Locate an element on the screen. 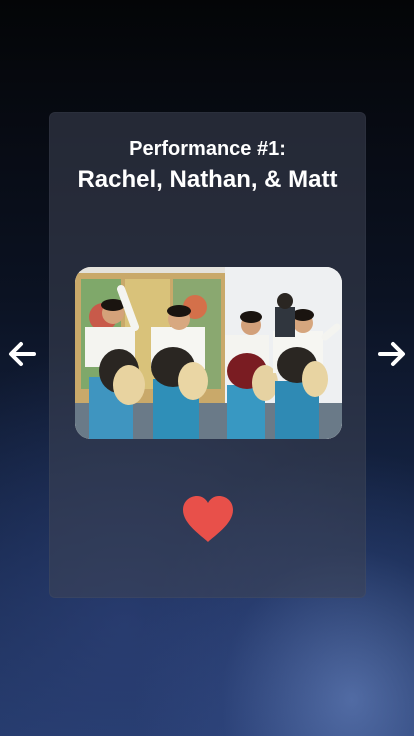 The image size is (414, 736). previous-performance-button is located at coordinates (22, 354).